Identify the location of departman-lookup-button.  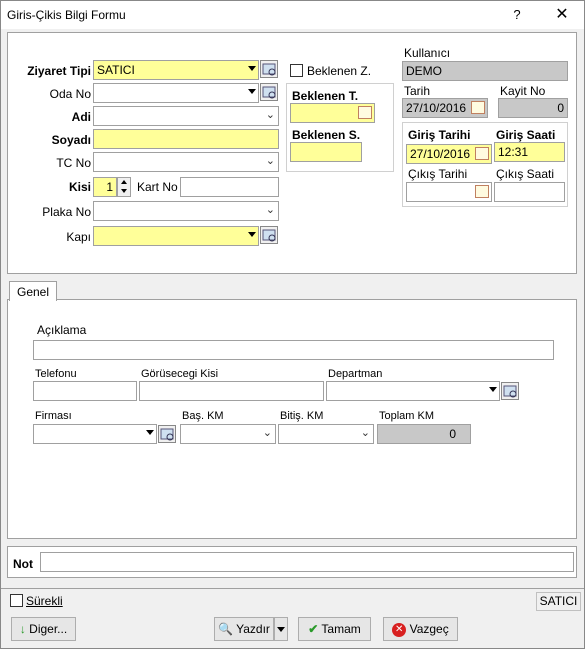
(510, 391).